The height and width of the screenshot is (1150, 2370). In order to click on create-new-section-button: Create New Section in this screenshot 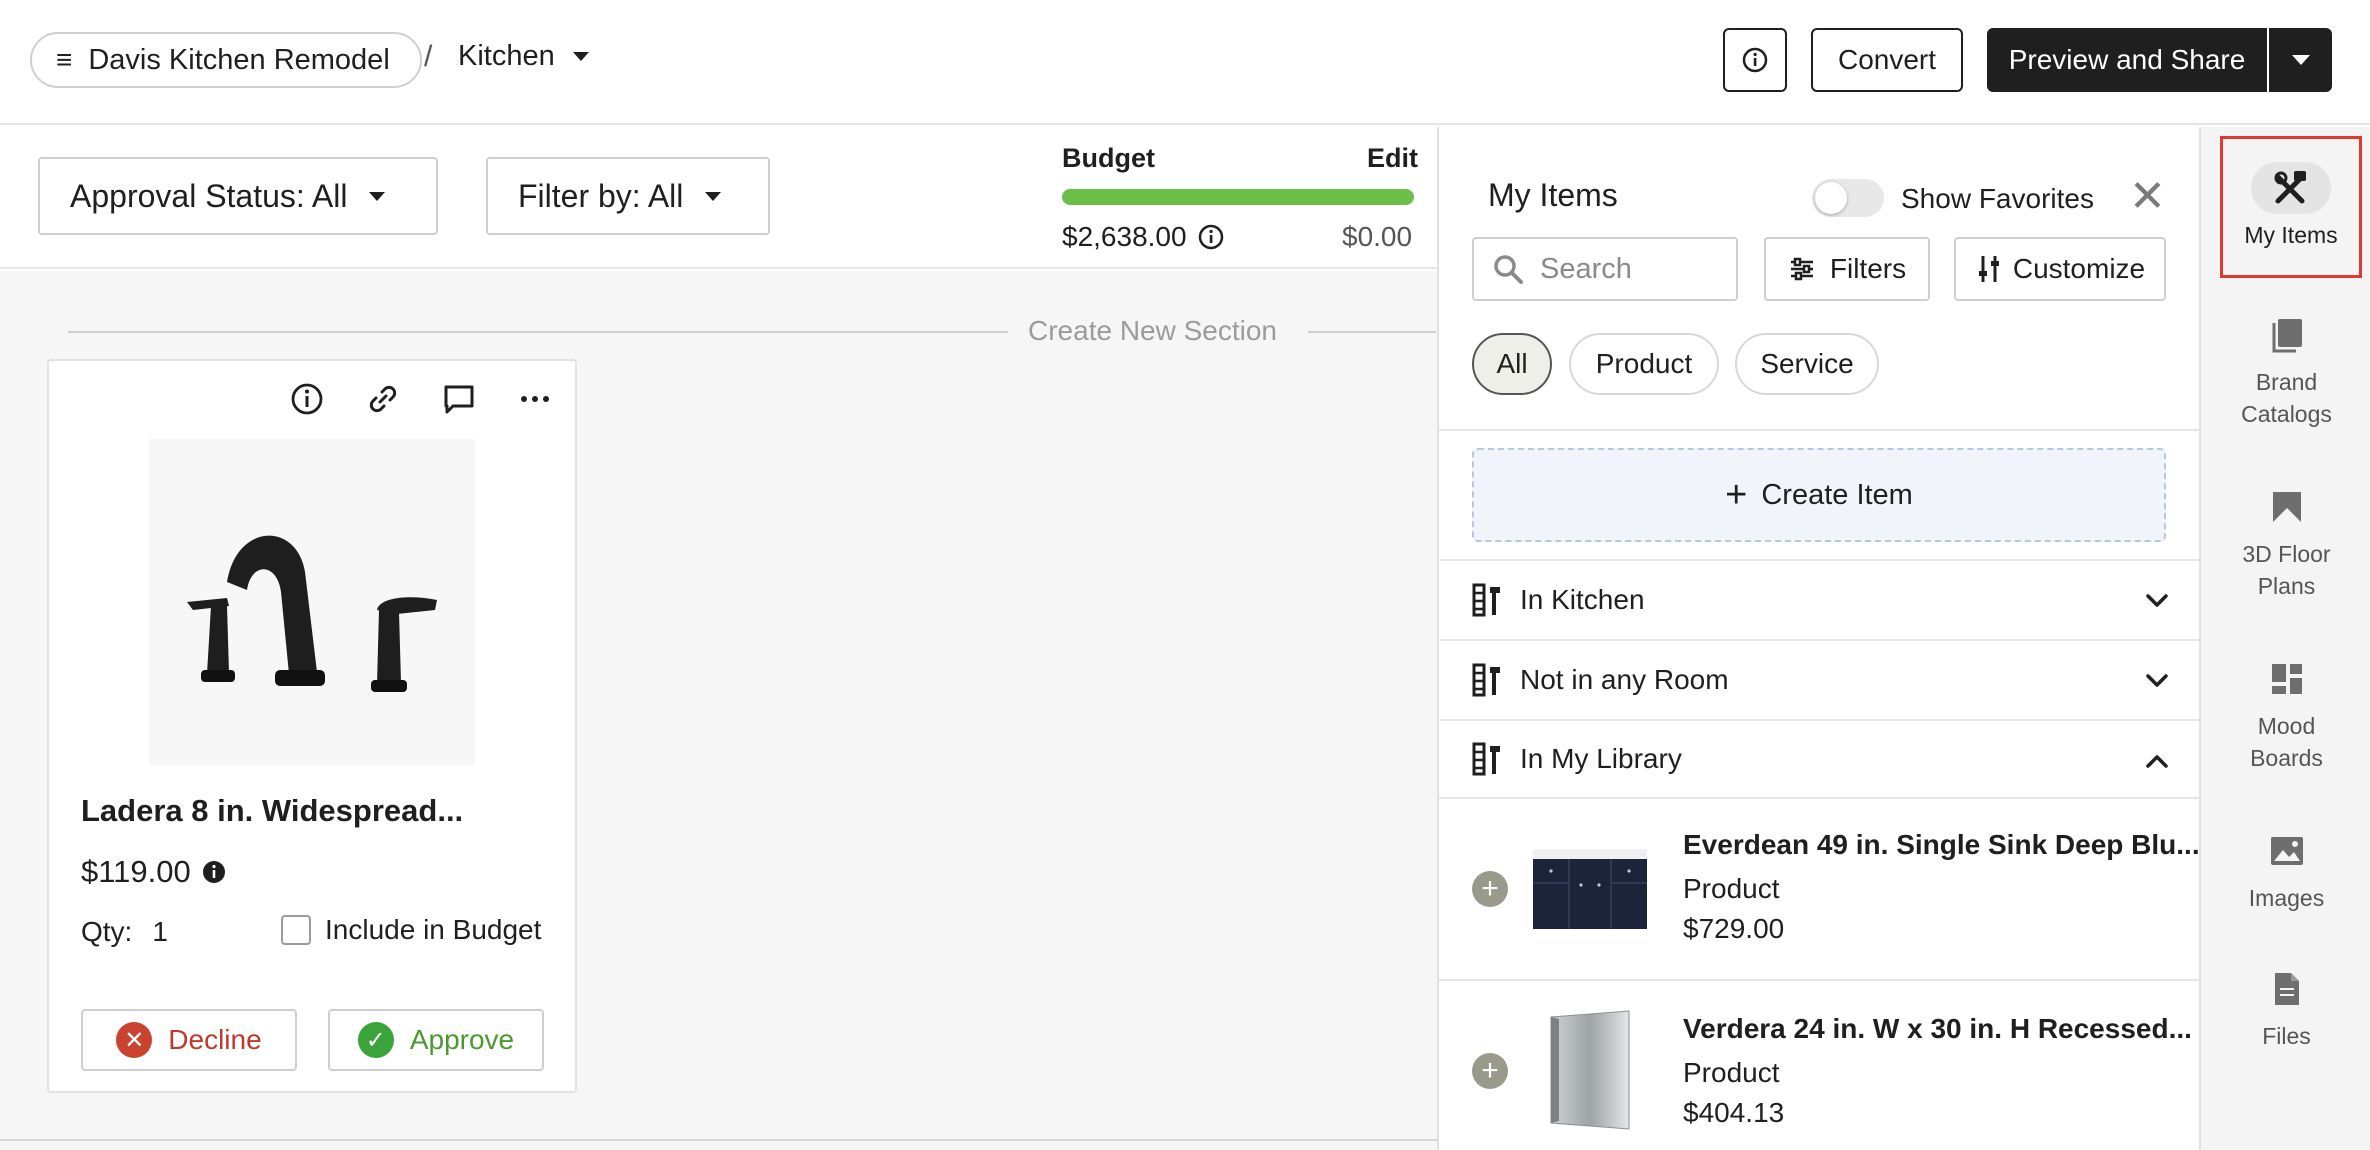, I will do `click(1152, 331)`.